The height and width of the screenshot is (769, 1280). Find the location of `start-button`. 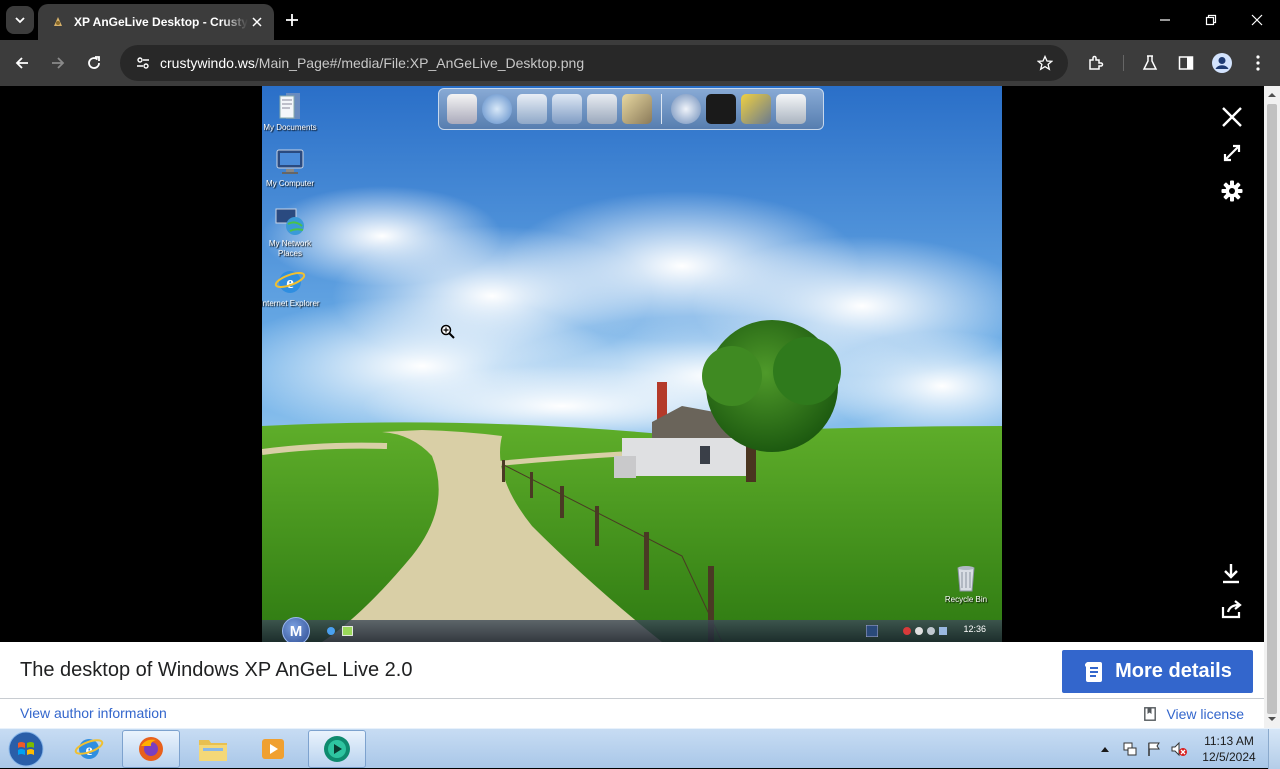

start-button is located at coordinates (26, 749).